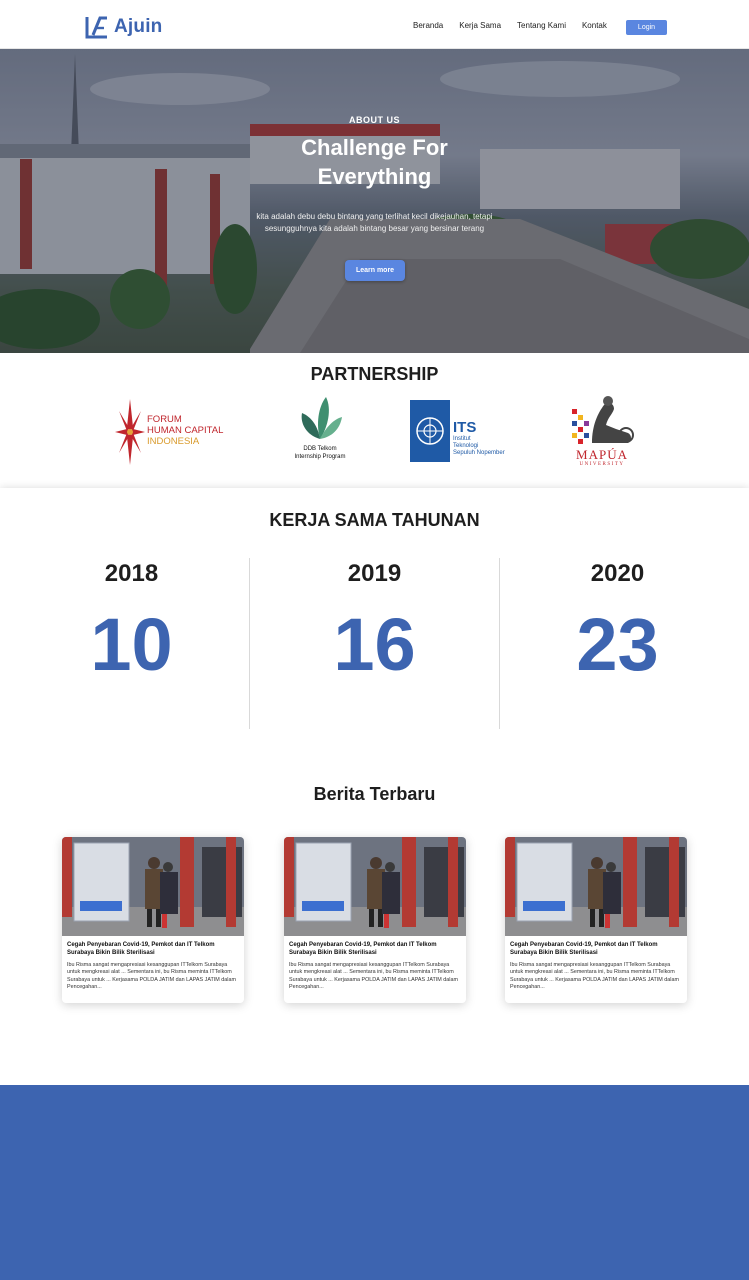 The height and width of the screenshot is (1280, 749). I want to click on brand-logo: Ajuin, so click(124, 27).